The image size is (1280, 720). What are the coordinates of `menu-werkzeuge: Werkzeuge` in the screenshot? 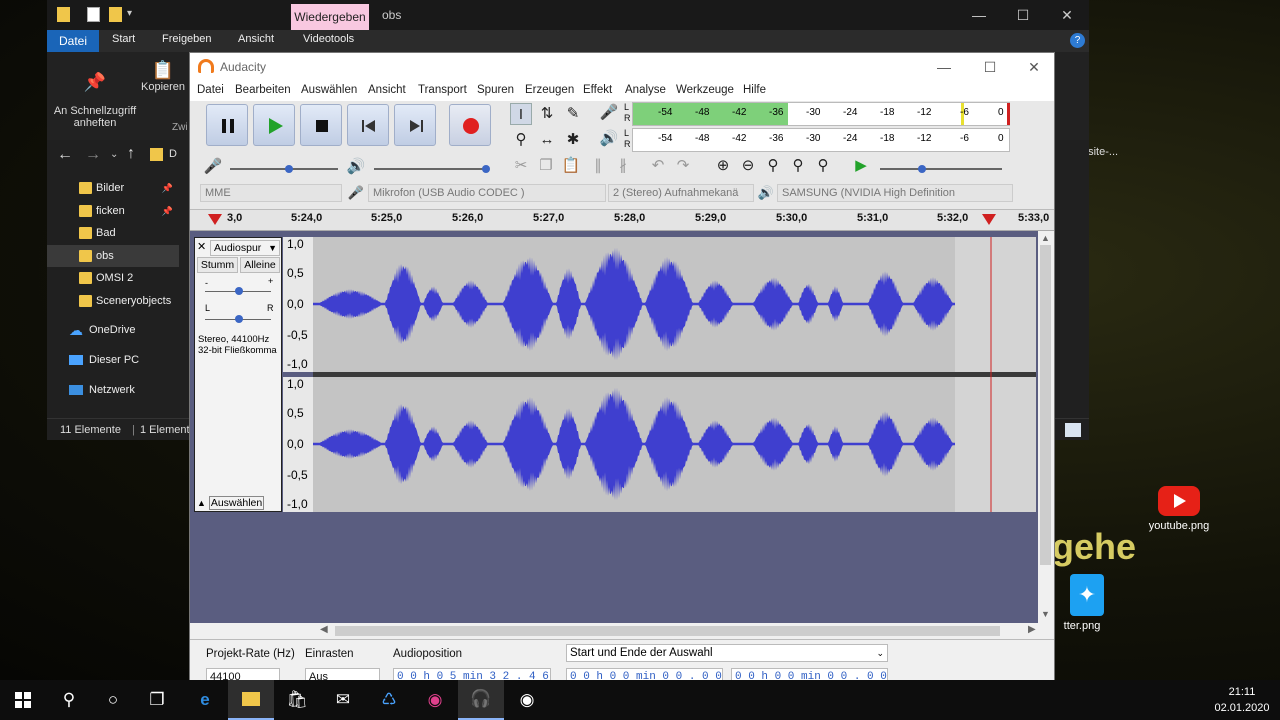 It's located at (705, 90).